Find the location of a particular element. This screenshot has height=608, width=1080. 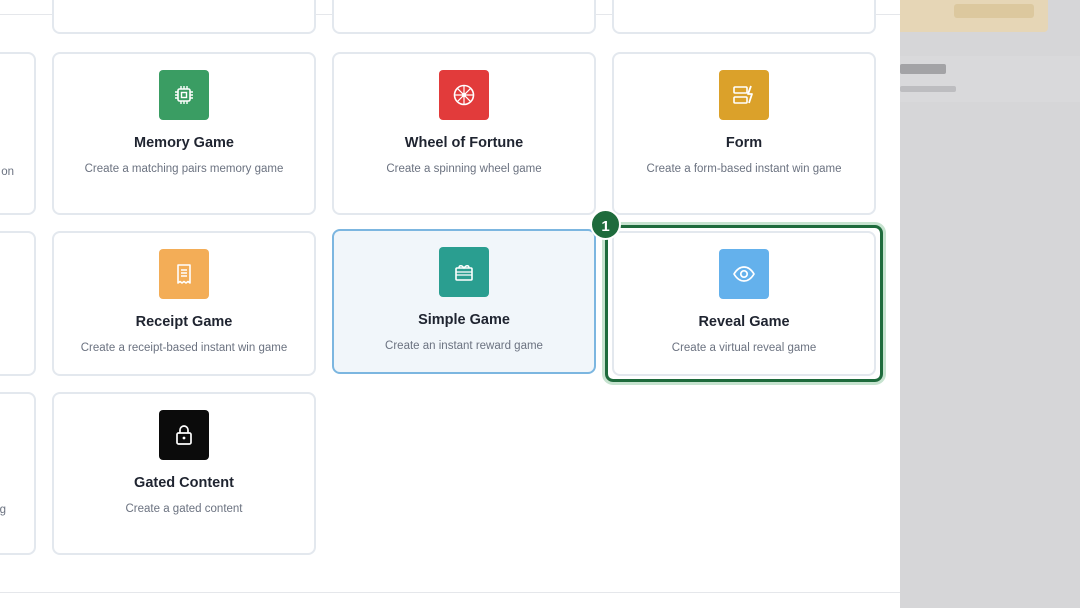

card-title: Memory Game is located at coordinates (184, 143).